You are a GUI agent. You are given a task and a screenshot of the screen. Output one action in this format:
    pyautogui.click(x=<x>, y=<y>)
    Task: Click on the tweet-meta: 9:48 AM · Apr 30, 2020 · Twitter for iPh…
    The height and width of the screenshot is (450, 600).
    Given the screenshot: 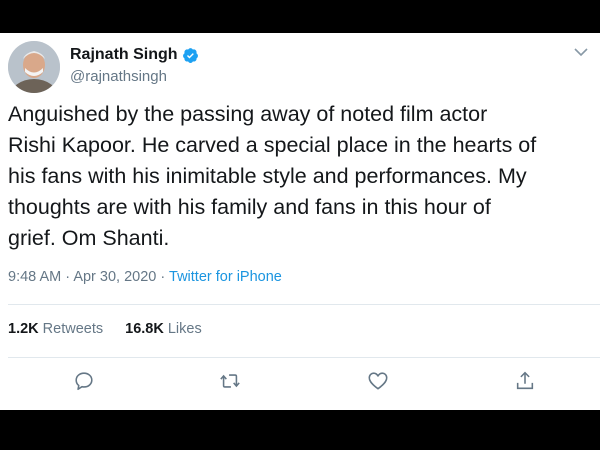 What is the action you would take?
    pyautogui.click(x=145, y=277)
    